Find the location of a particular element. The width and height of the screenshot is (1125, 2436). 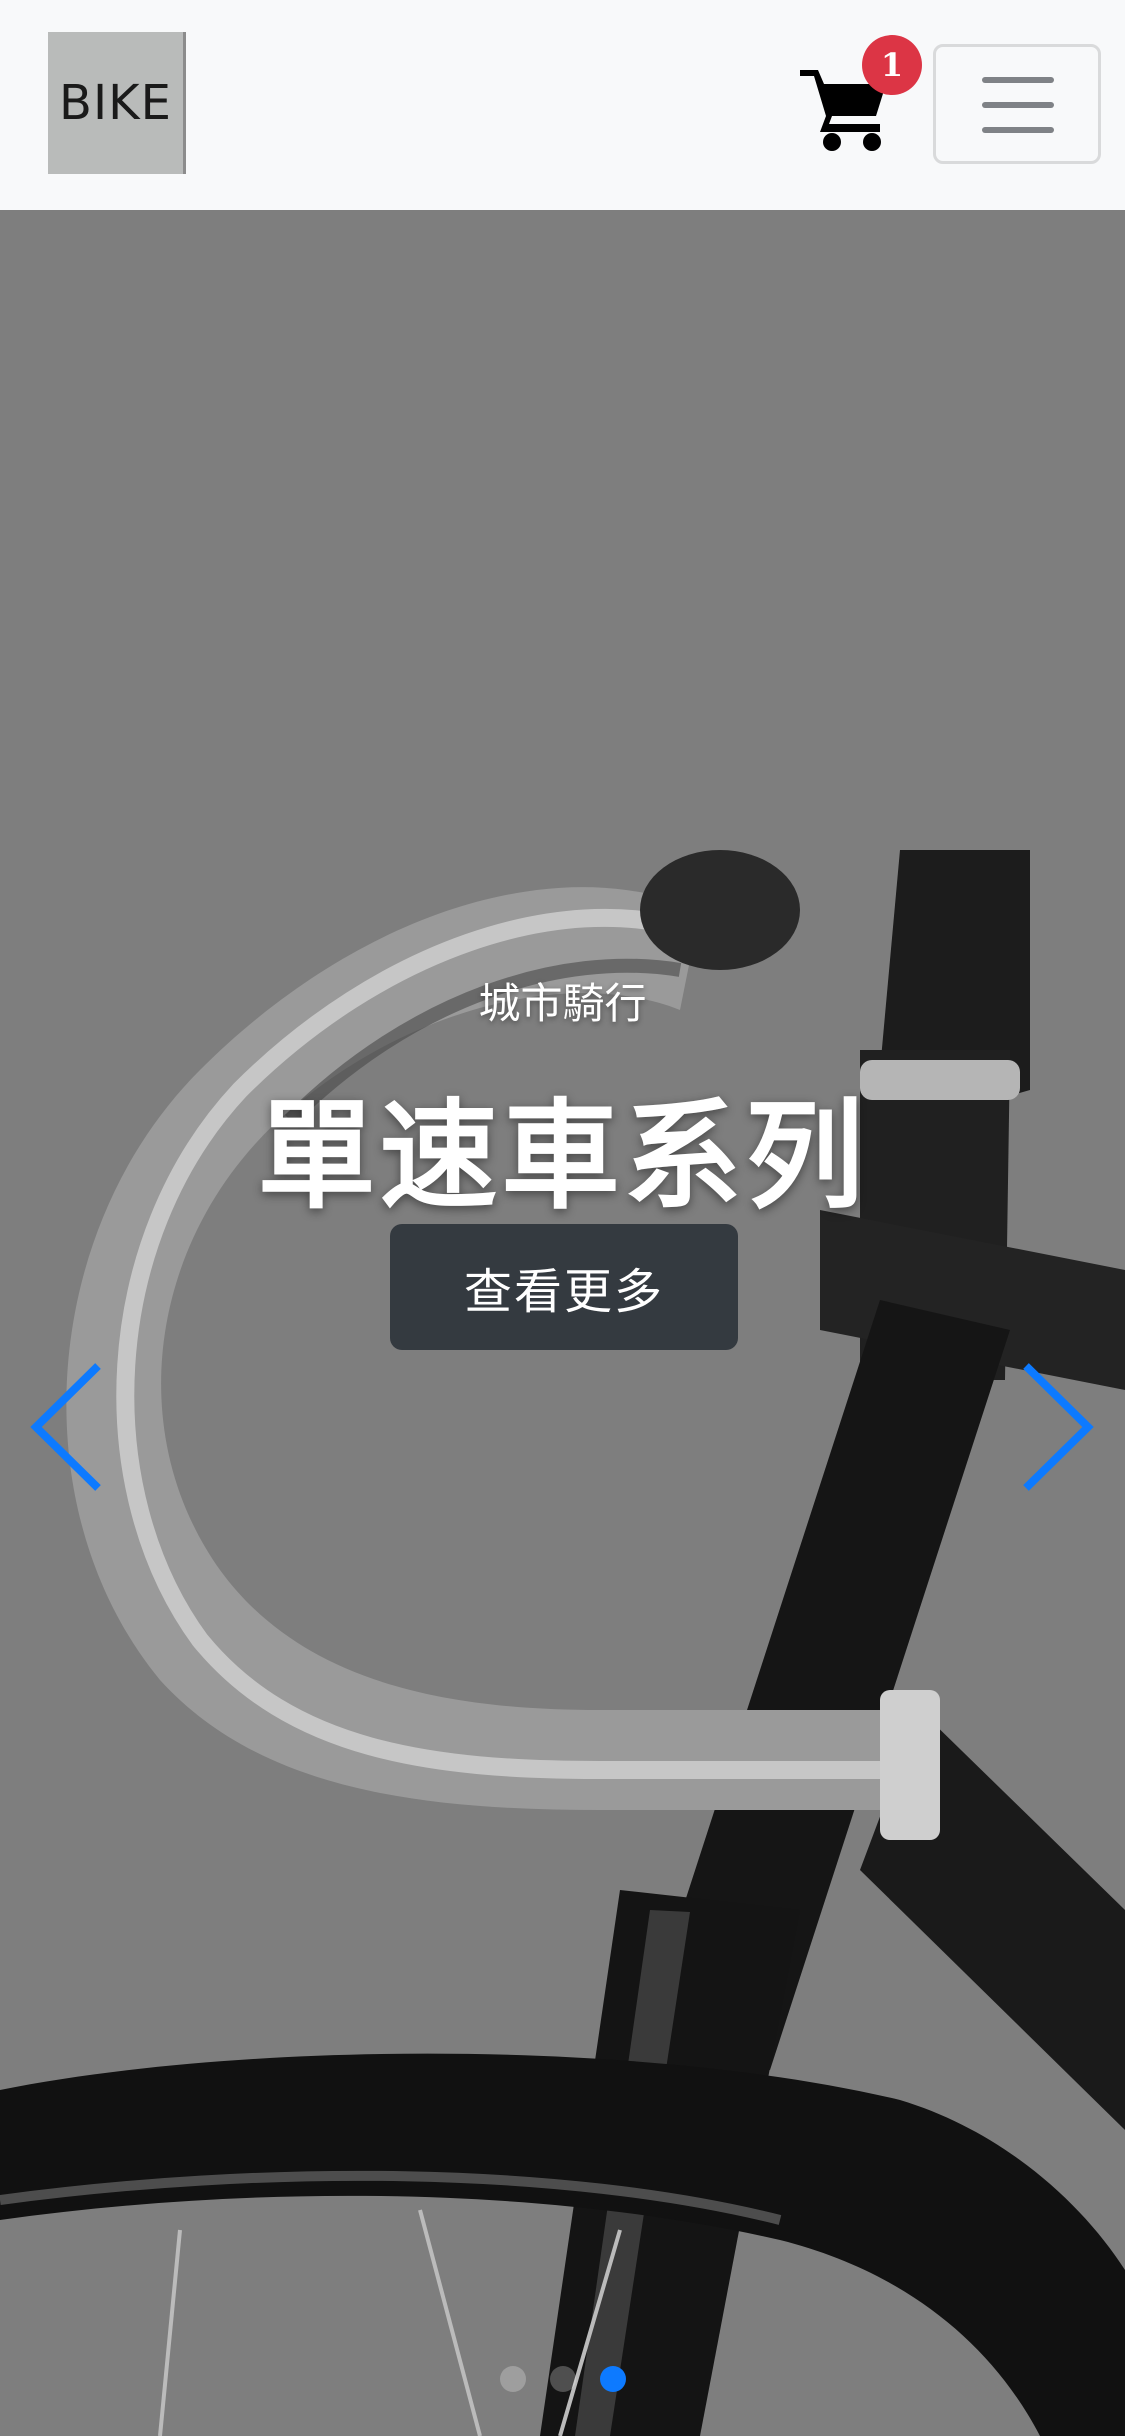

menu-toggle-button is located at coordinates (1017, 104).